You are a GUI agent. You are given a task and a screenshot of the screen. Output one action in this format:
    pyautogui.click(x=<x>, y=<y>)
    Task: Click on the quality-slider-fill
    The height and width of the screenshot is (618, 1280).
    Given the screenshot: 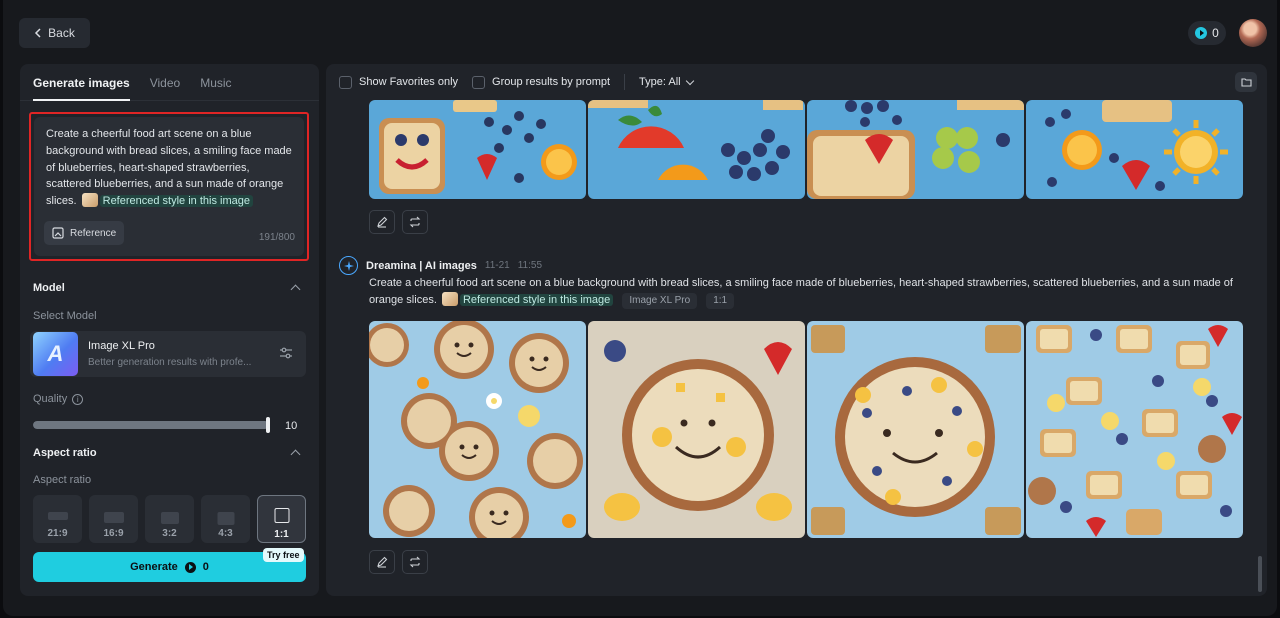 What is the action you would take?
    pyautogui.click(x=151, y=425)
    